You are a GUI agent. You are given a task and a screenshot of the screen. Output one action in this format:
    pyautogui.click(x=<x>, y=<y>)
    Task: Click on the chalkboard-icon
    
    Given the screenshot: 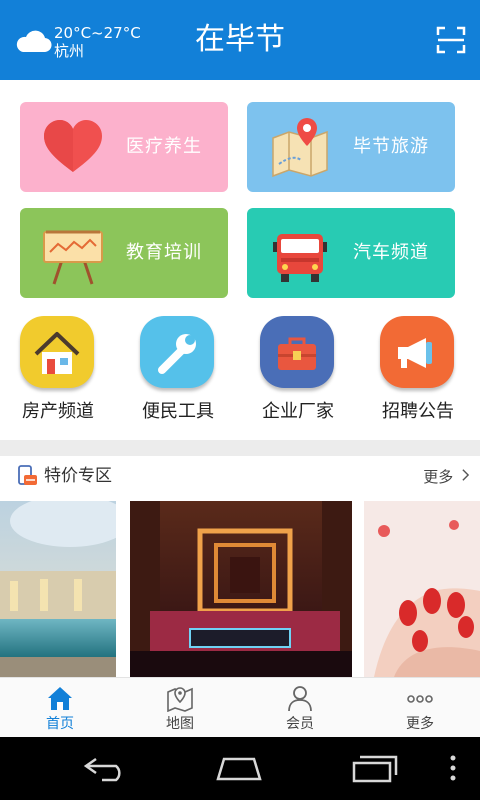 What is the action you would take?
    pyautogui.click(x=73, y=257)
    